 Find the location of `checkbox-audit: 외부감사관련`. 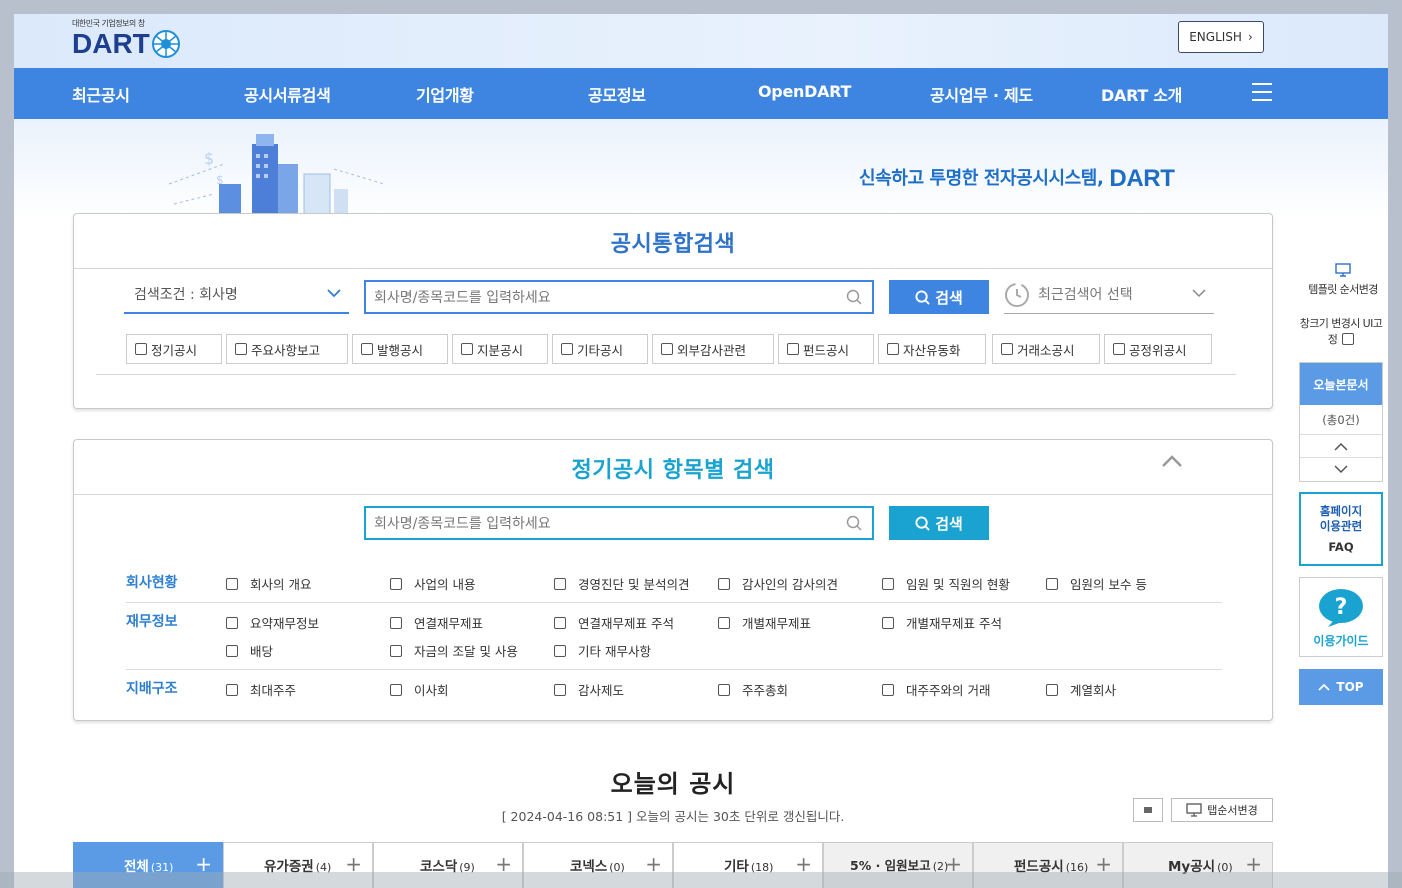

checkbox-audit: 외부감사관련 is located at coordinates (713, 349).